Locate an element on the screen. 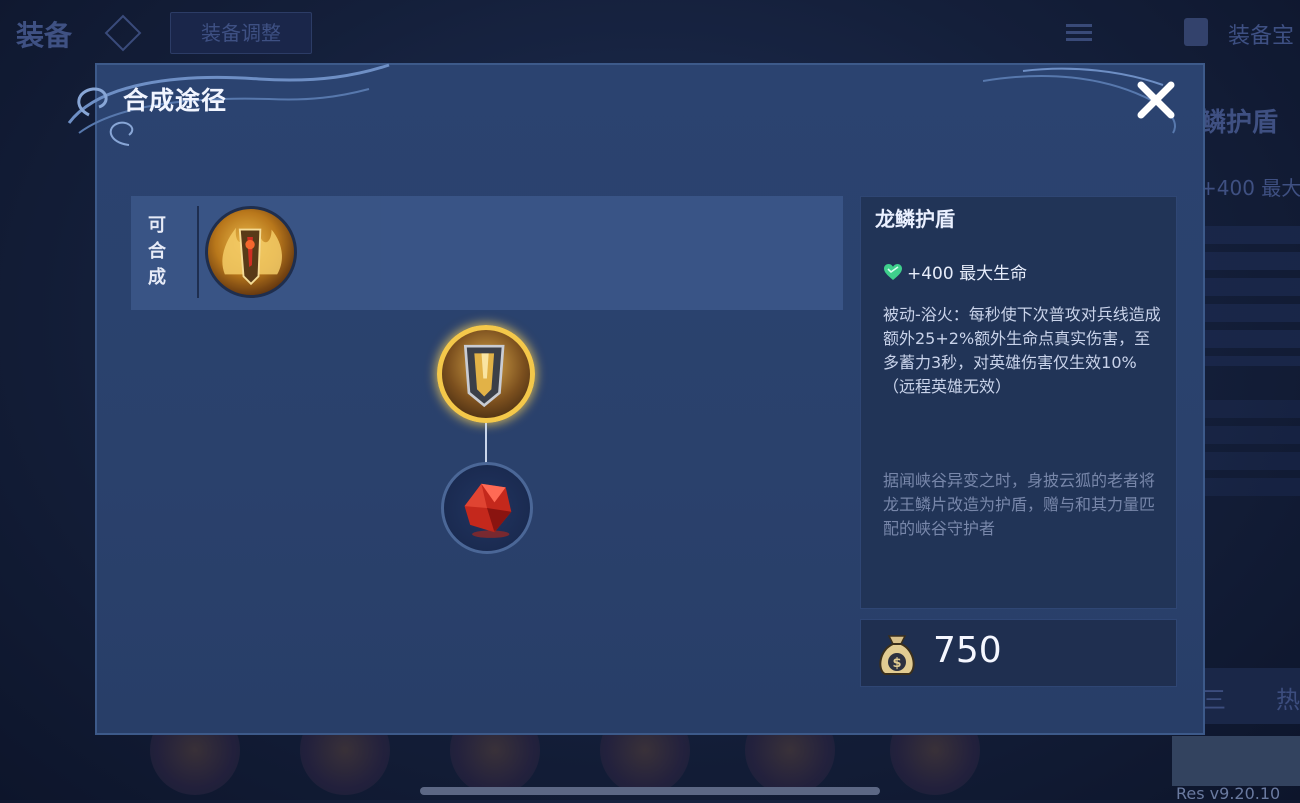 The height and width of the screenshot is (803, 1300). heart-icon is located at coordinates (893, 272).